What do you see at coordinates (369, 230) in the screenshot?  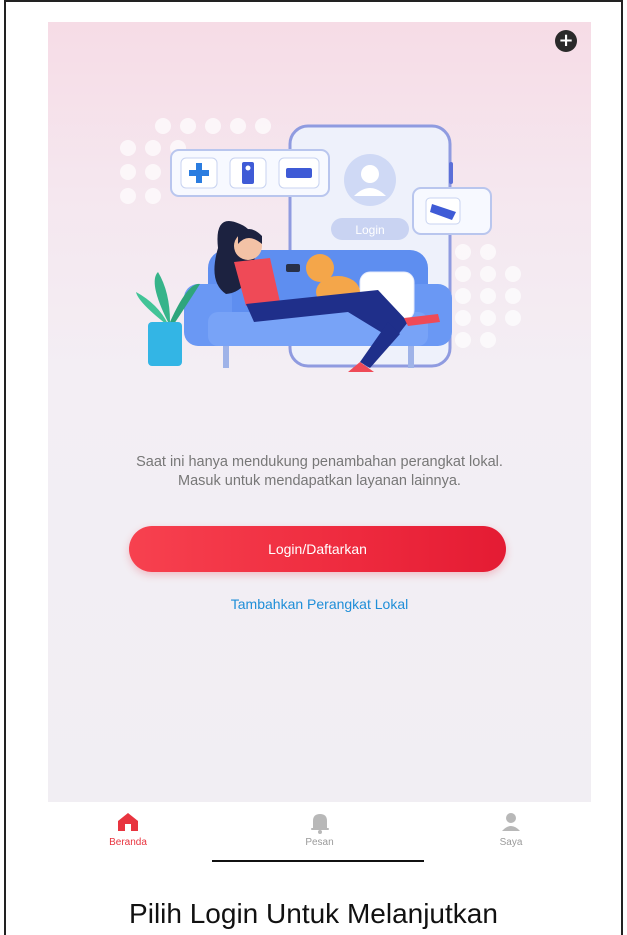 I see `login-badge-label: Login` at bounding box center [369, 230].